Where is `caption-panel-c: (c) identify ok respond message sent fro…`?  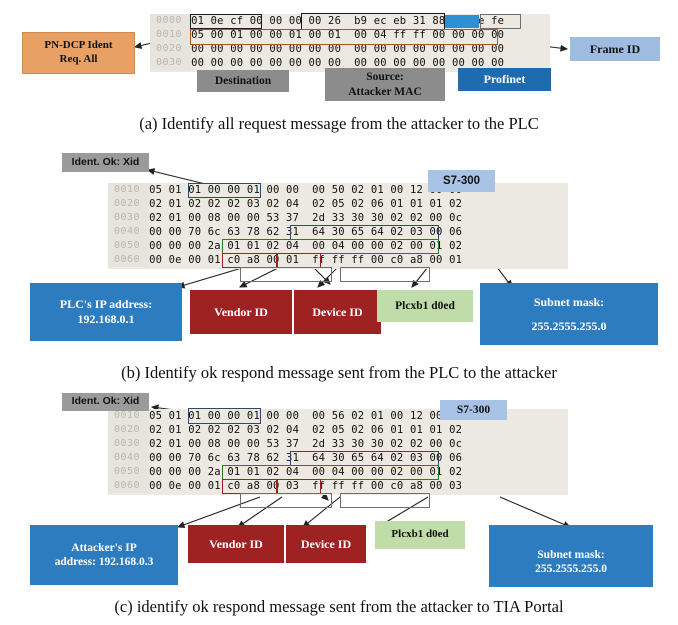
caption-panel-c: (c) identify ok respond message sent fro… is located at coordinates (339, 606).